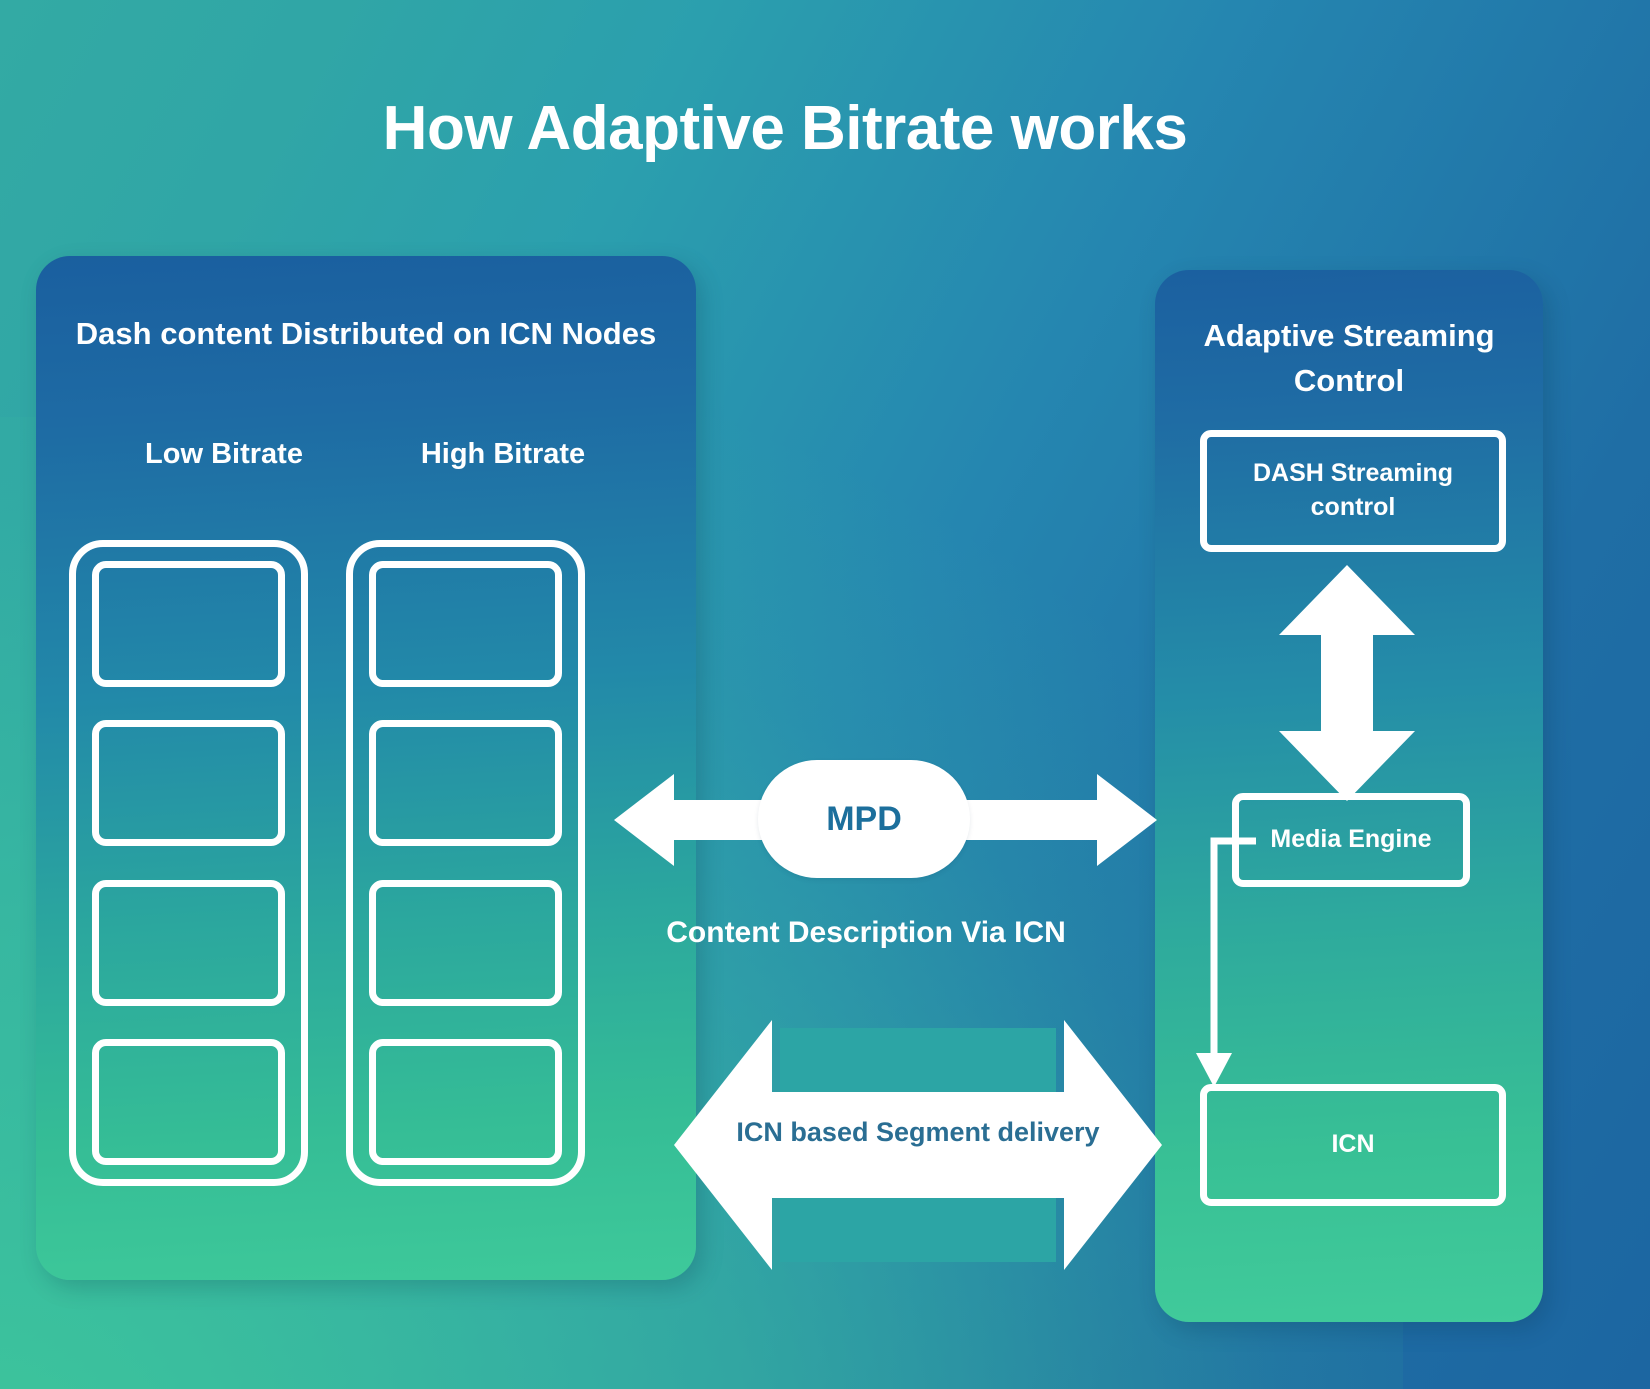 Image resolution: width=1650 pixels, height=1389 pixels. I want to click on dash-streaming-control-label: DASH Streaming control, so click(1353, 490).